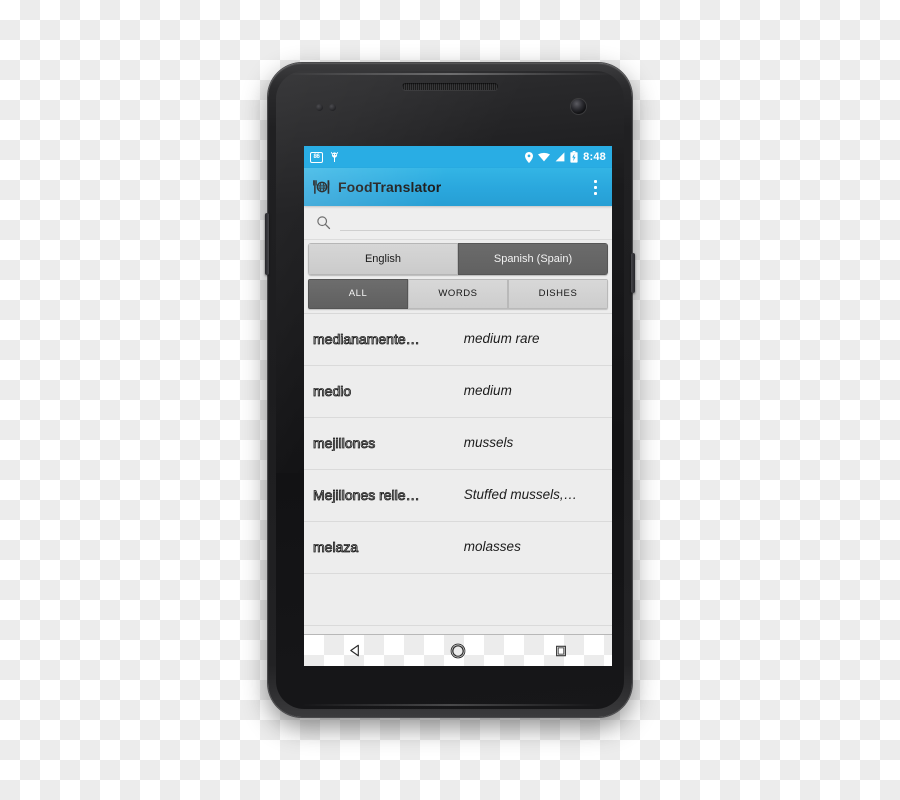  Describe the element at coordinates (334, 156) in the screenshot. I see `android-debug-icon` at that location.